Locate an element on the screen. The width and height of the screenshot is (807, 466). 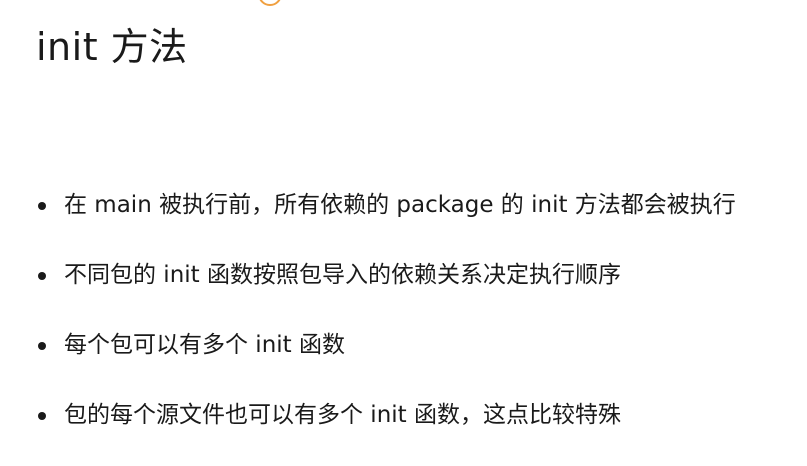
bullet-item: 每个包可以有多个 init 函数 is located at coordinates (386, 361).